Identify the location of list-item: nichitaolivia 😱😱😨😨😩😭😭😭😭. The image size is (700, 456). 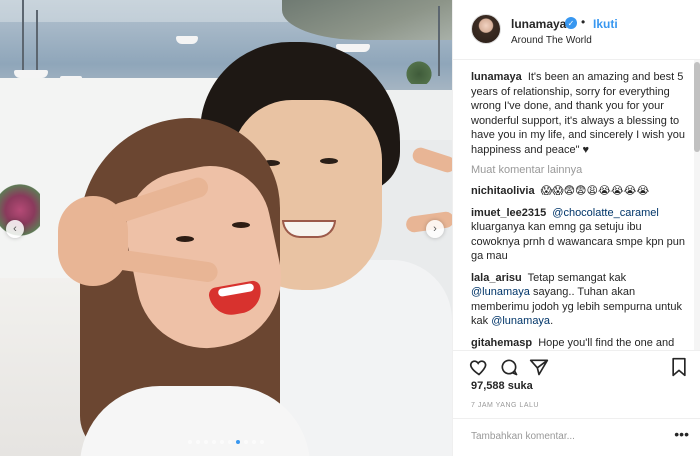
(579, 191).